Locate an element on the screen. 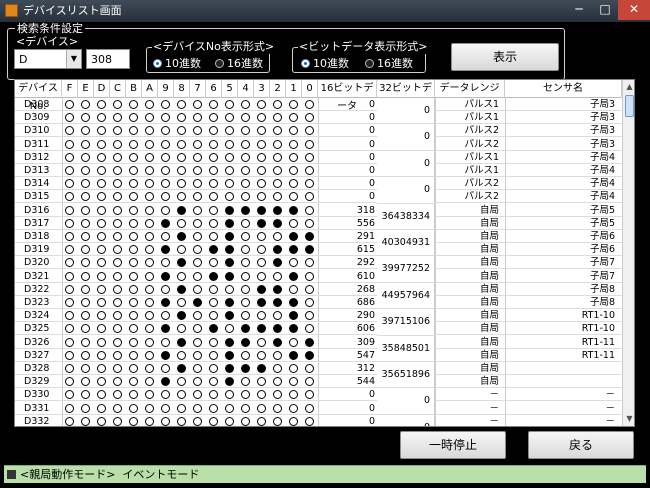 Image resolution: width=650 pixels, height=488 pixels. table-row: D315 0 パルス2 子局4 is located at coordinates (318, 197).